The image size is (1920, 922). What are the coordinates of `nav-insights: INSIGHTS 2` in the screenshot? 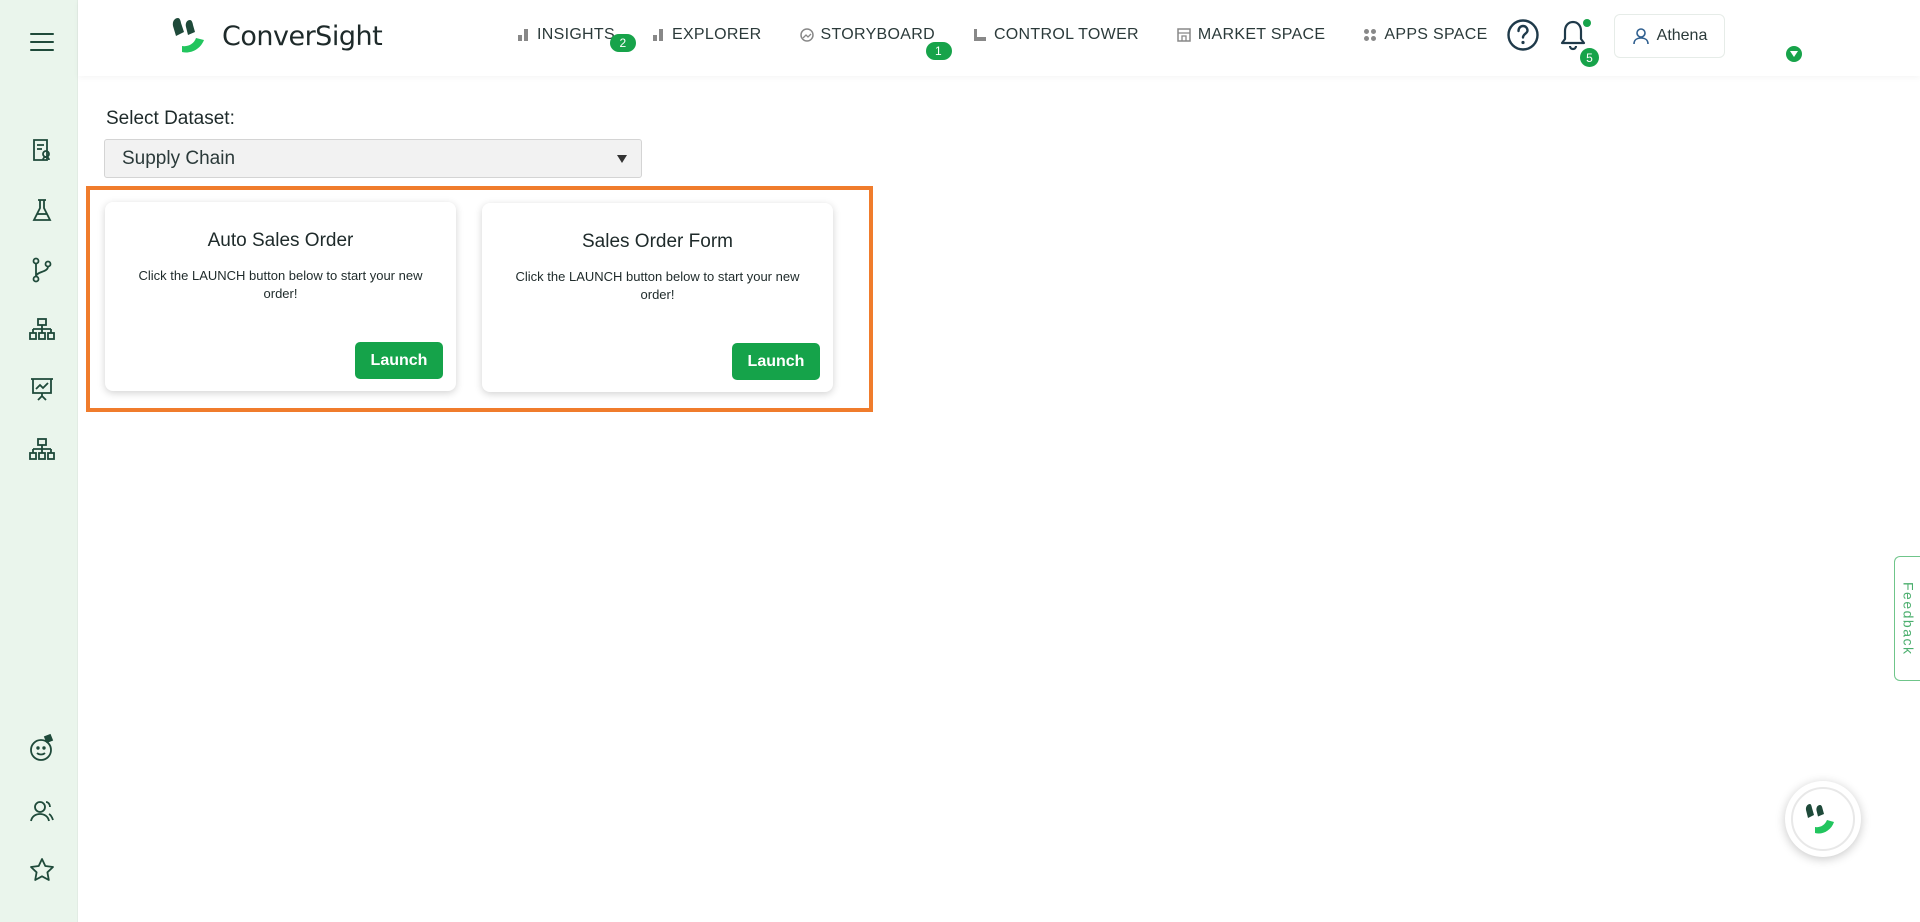 It's located at (577, 39).